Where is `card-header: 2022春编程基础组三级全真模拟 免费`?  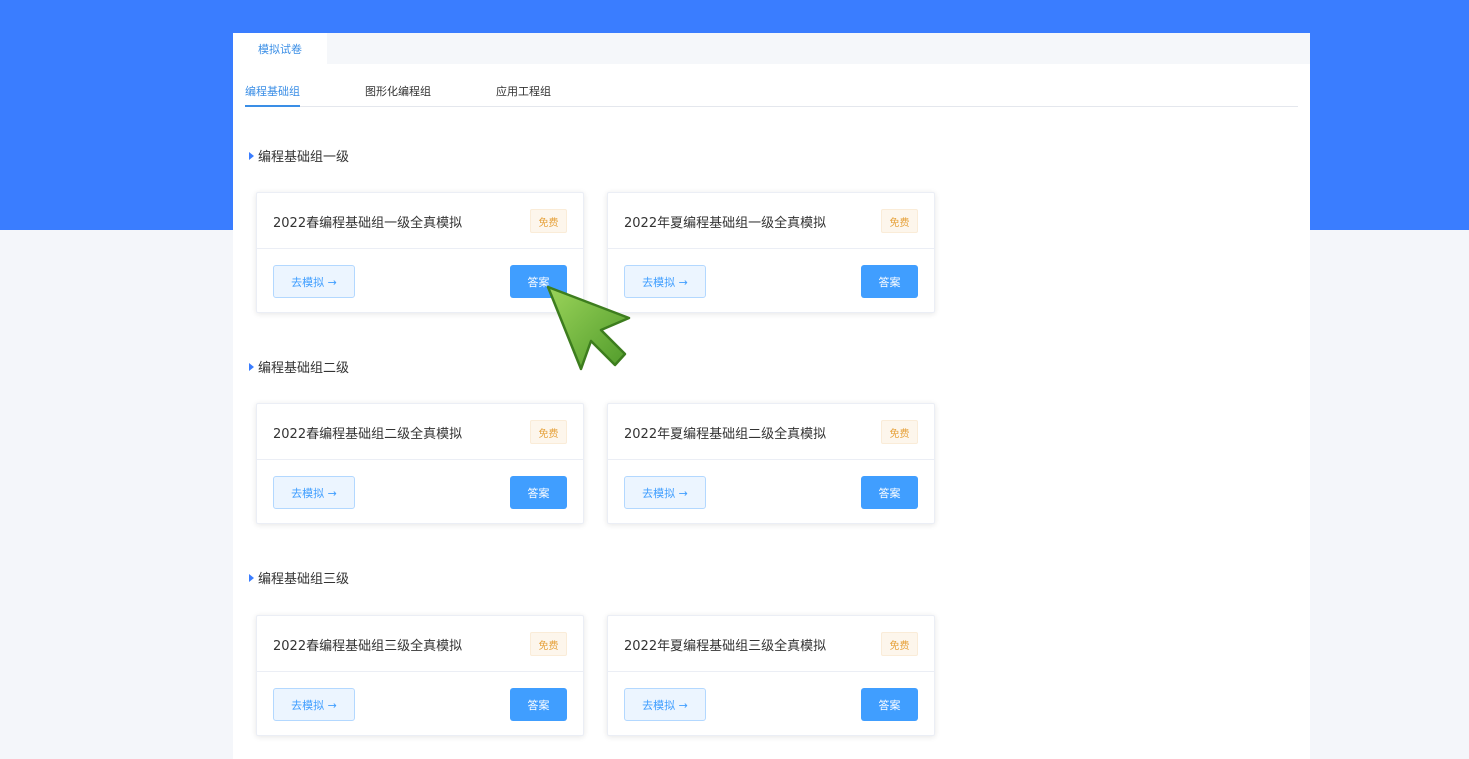
card-header: 2022春编程基础组三级全真模拟 免费 is located at coordinates (420, 644).